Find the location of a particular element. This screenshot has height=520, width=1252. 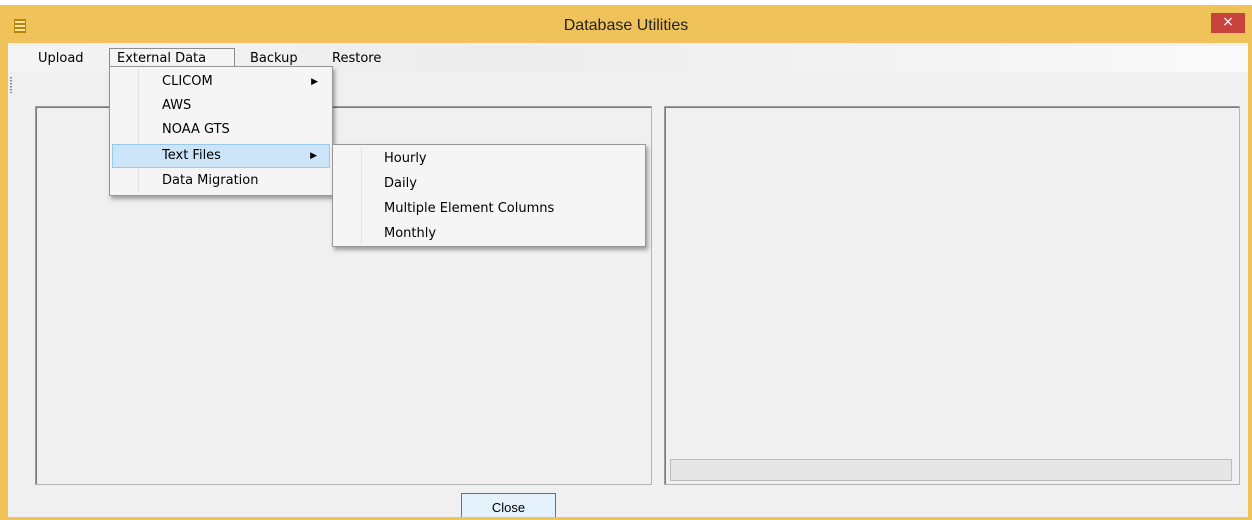

menu-item-noaa-gts: NOAA GTS is located at coordinates (221, 130).